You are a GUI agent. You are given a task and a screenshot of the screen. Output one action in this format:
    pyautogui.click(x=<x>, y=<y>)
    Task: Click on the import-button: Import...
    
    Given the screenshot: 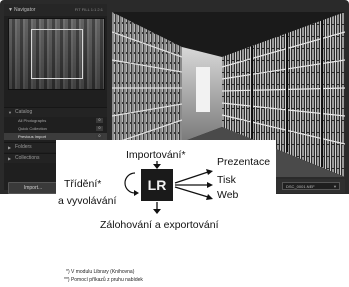 What is the action you would take?
    pyautogui.click(x=33, y=188)
    